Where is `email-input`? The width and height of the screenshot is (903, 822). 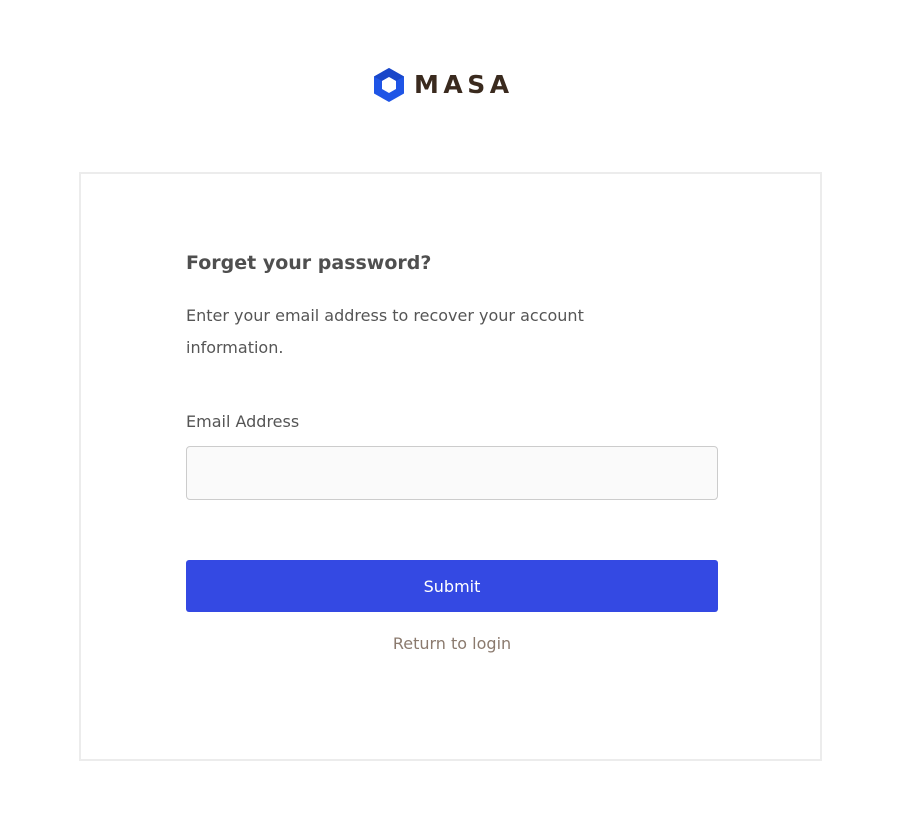
email-input is located at coordinates (452, 473).